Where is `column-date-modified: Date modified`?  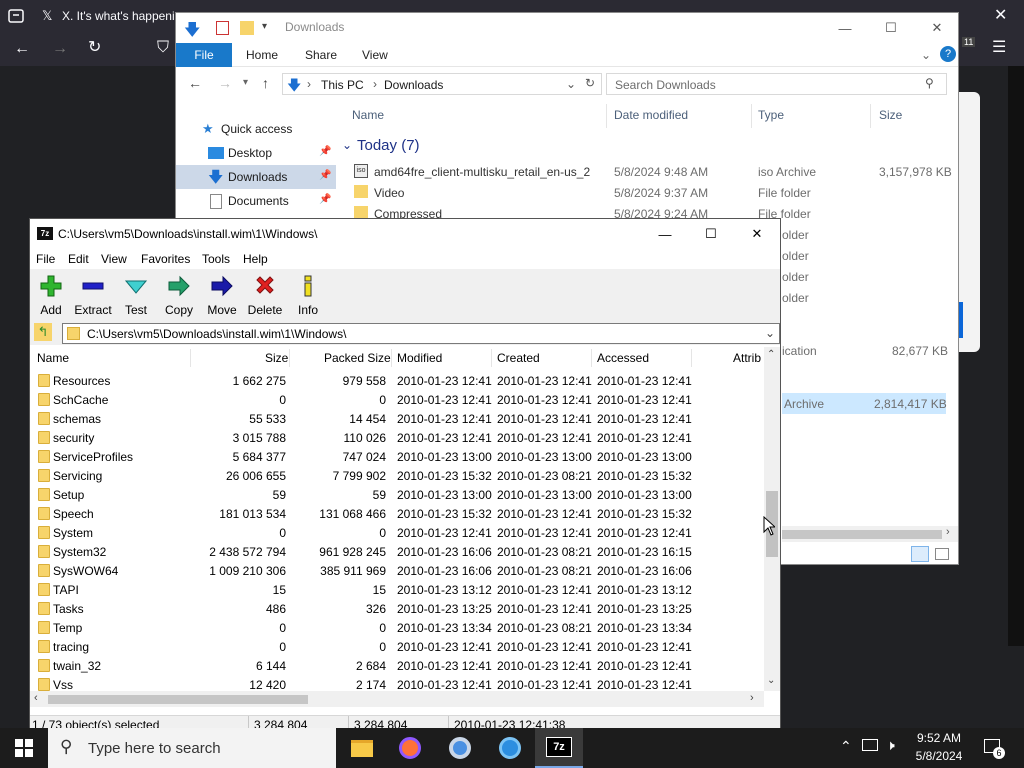
column-date-modified: Date modified is located at coordinates (651, 115).